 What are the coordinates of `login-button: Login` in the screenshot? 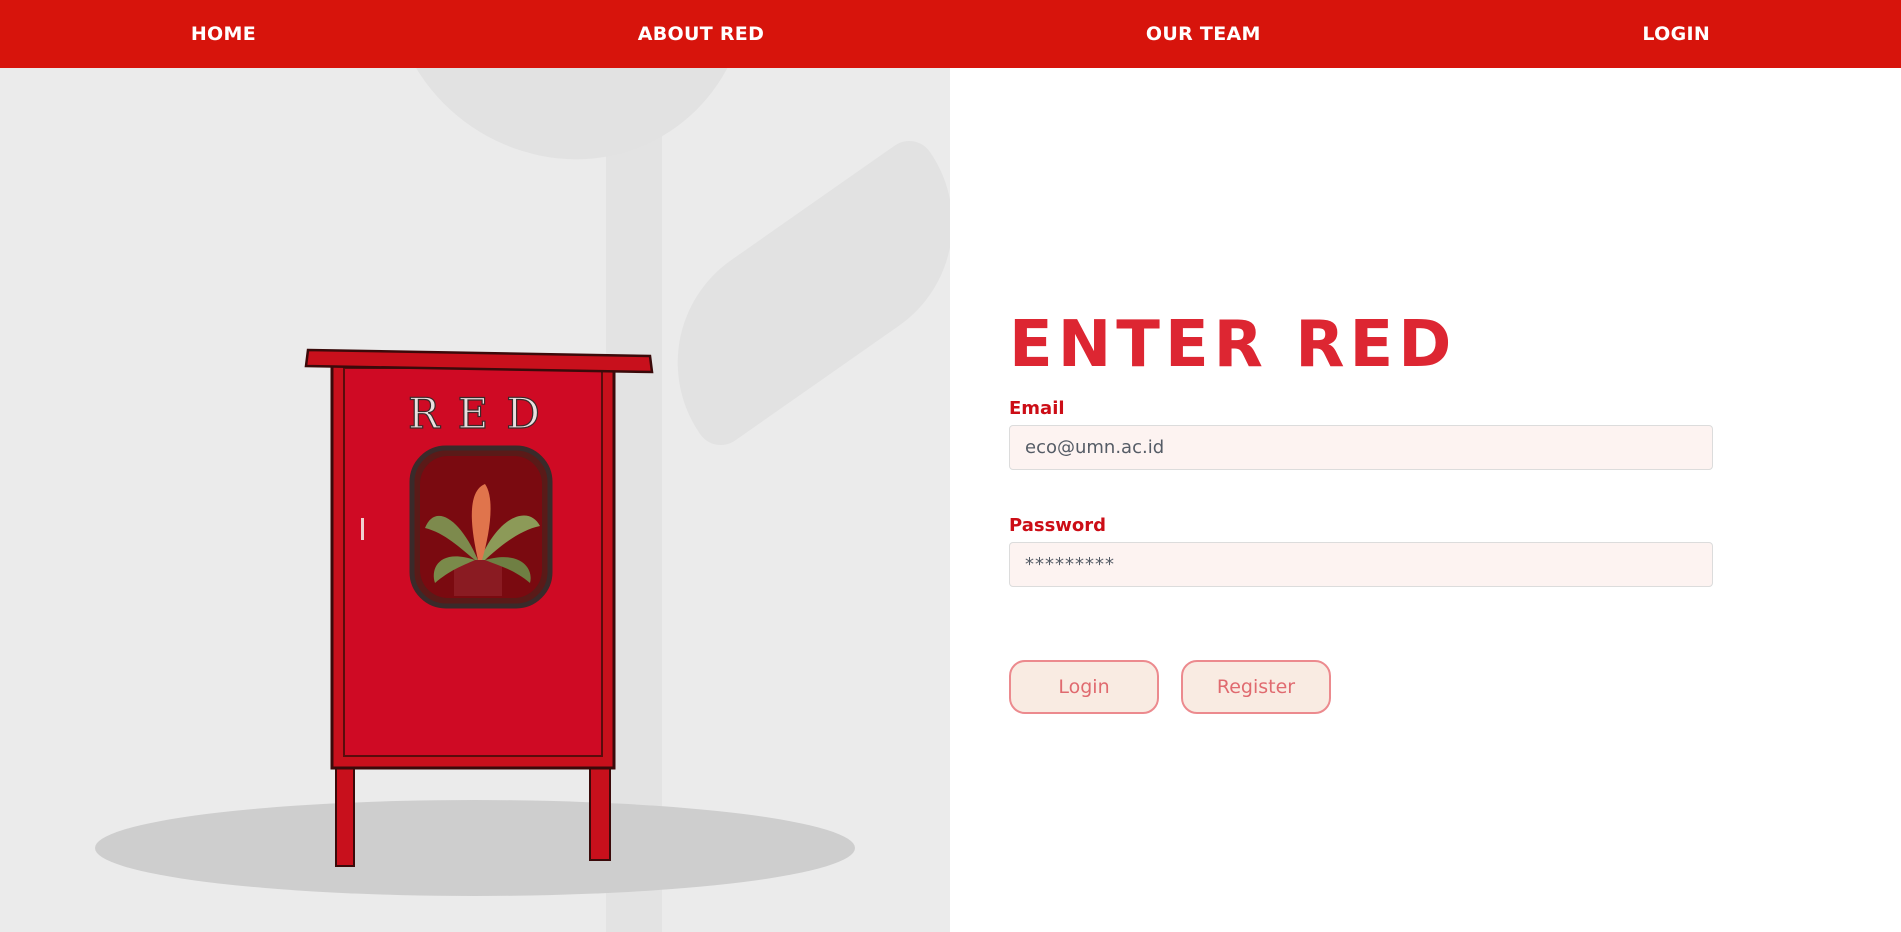 It's located at (1084, 687).